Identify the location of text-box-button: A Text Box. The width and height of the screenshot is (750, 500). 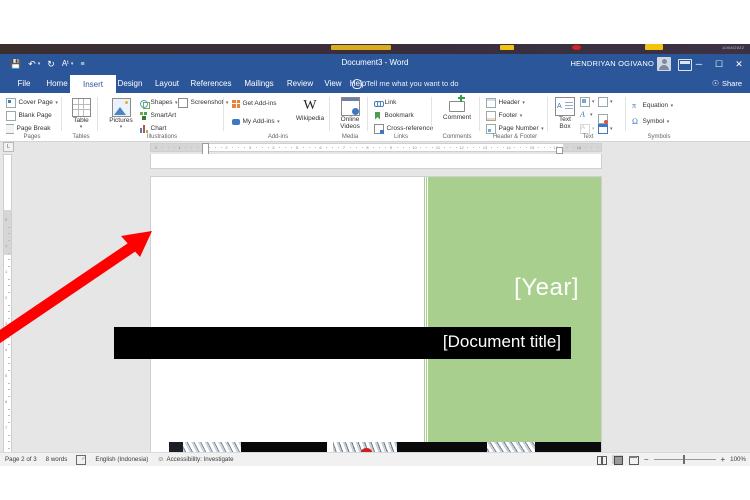
(565, 114).